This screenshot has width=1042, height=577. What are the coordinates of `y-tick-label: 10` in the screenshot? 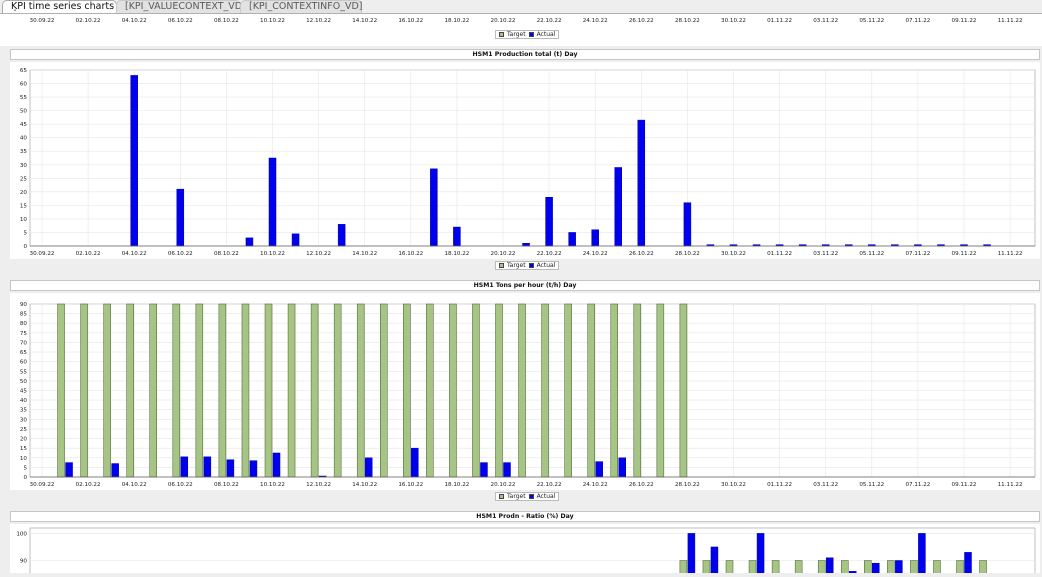 It's located at (24, 220).